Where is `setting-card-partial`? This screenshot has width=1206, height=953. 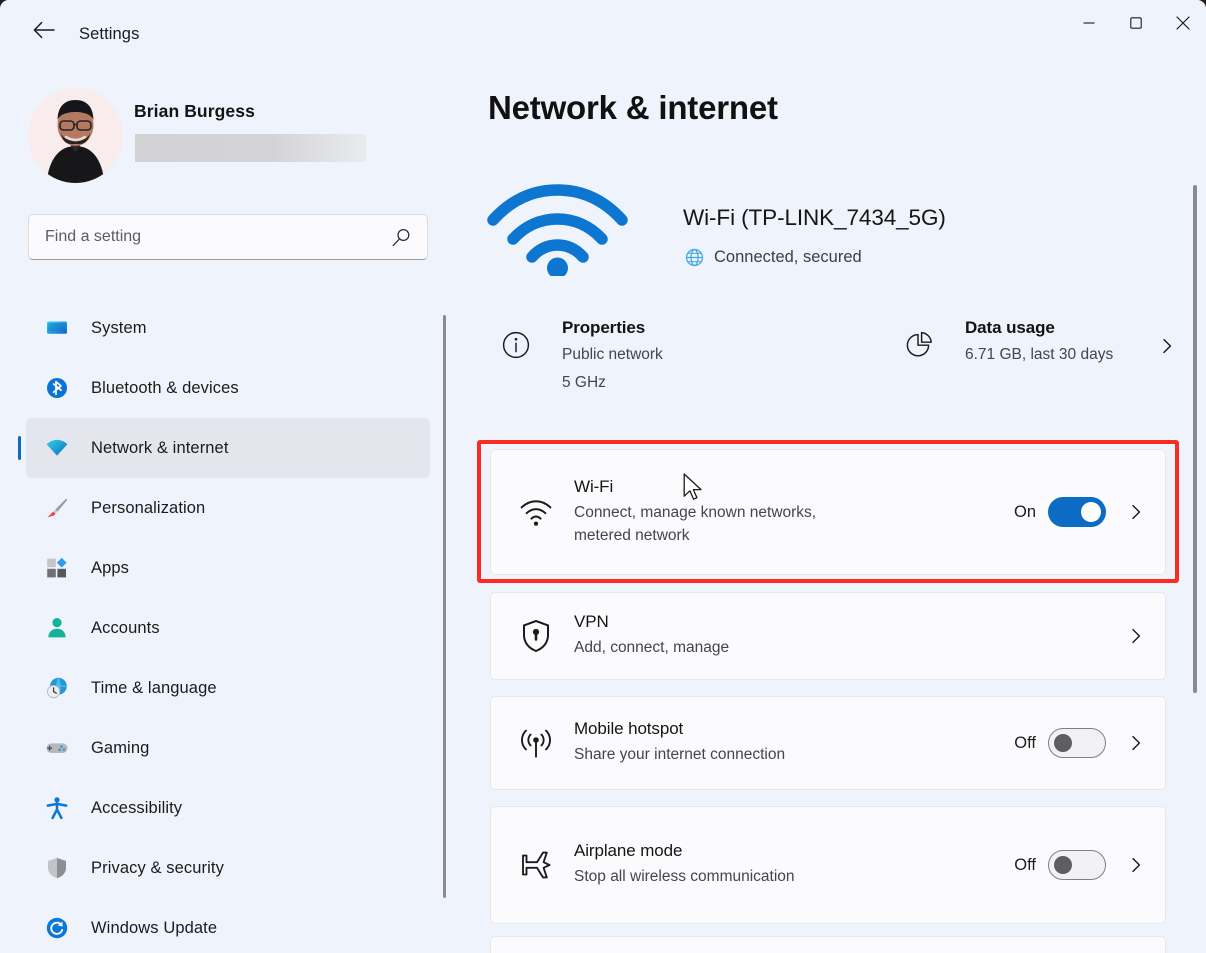
setting-card-partial is located at coordinates (828, 944).